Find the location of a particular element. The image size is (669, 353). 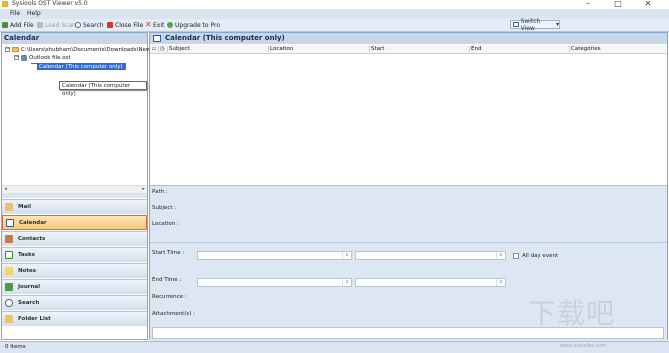

app-icon is located at coordinates (5, 4).